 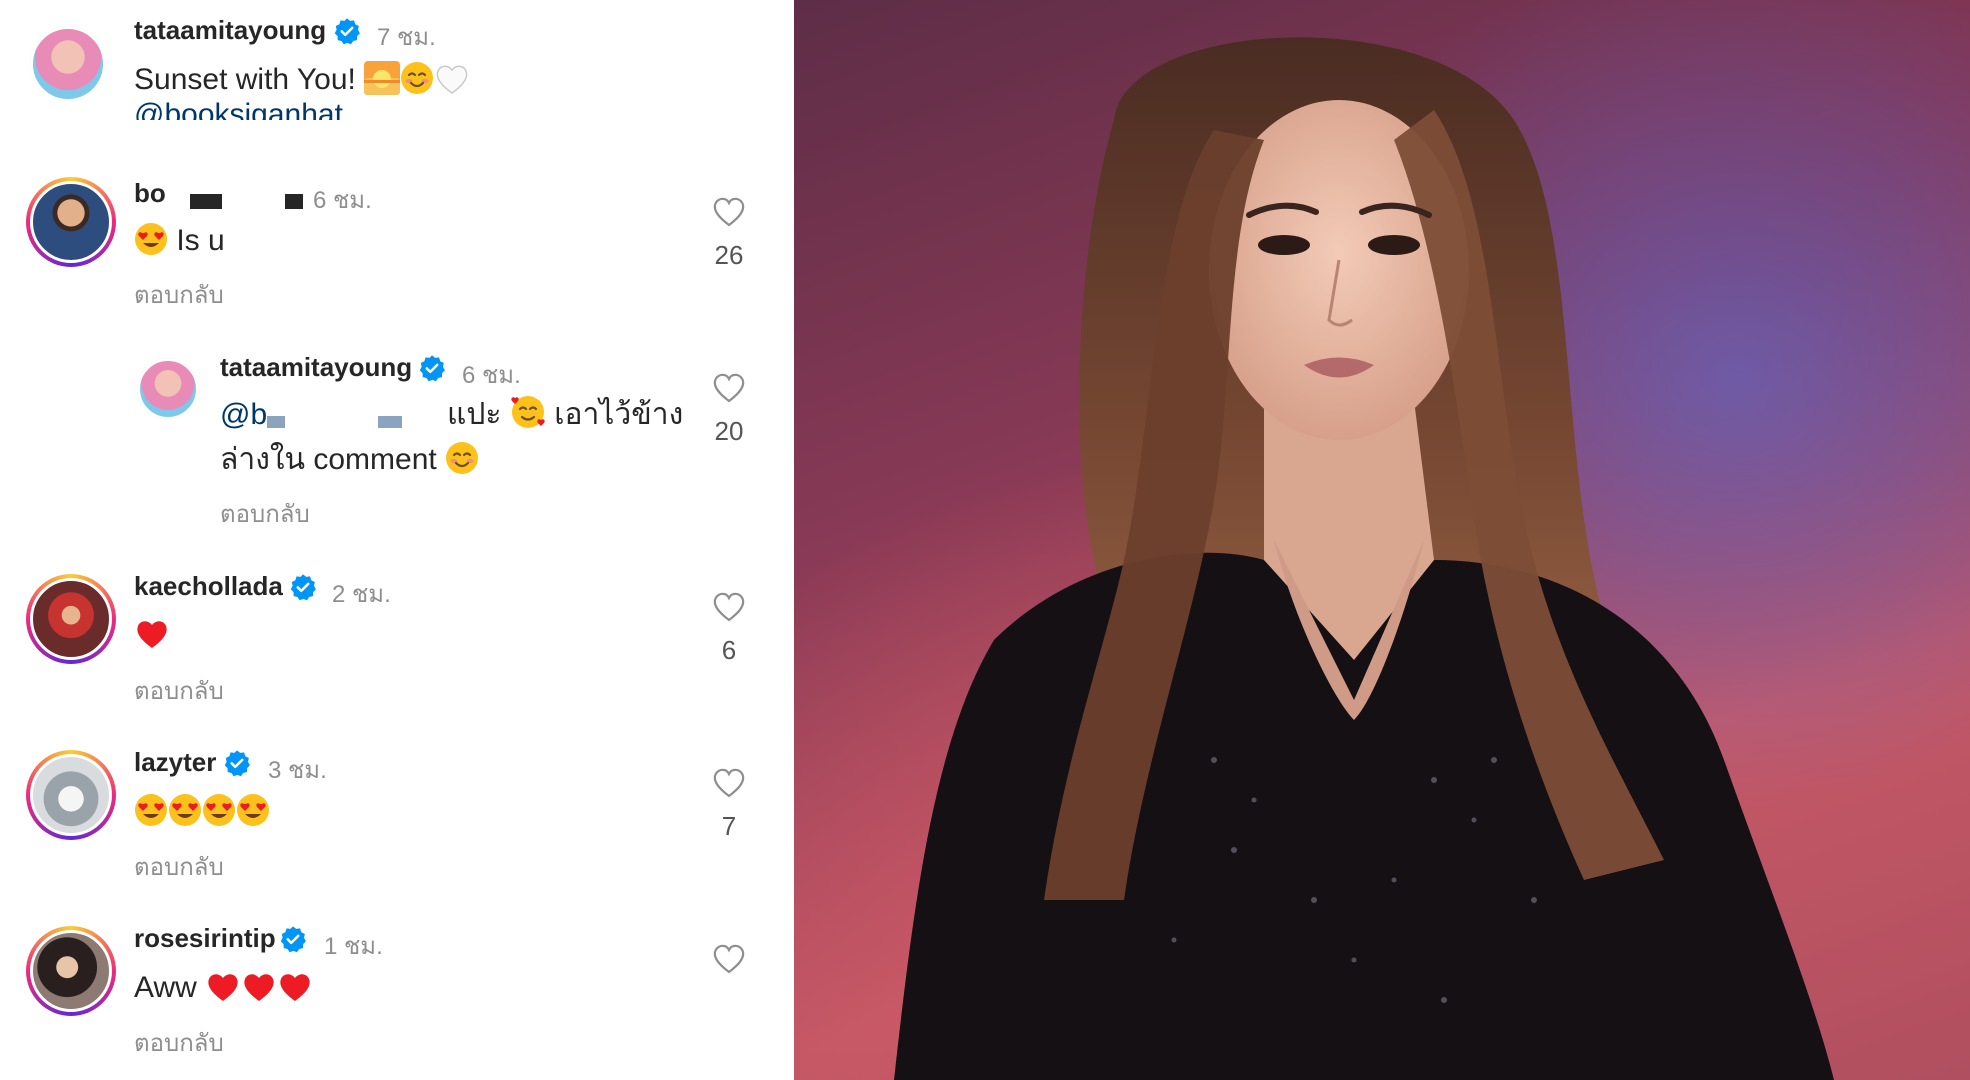 I want to click on post-mention: @booksiganhat, so click(x=238, y=109).